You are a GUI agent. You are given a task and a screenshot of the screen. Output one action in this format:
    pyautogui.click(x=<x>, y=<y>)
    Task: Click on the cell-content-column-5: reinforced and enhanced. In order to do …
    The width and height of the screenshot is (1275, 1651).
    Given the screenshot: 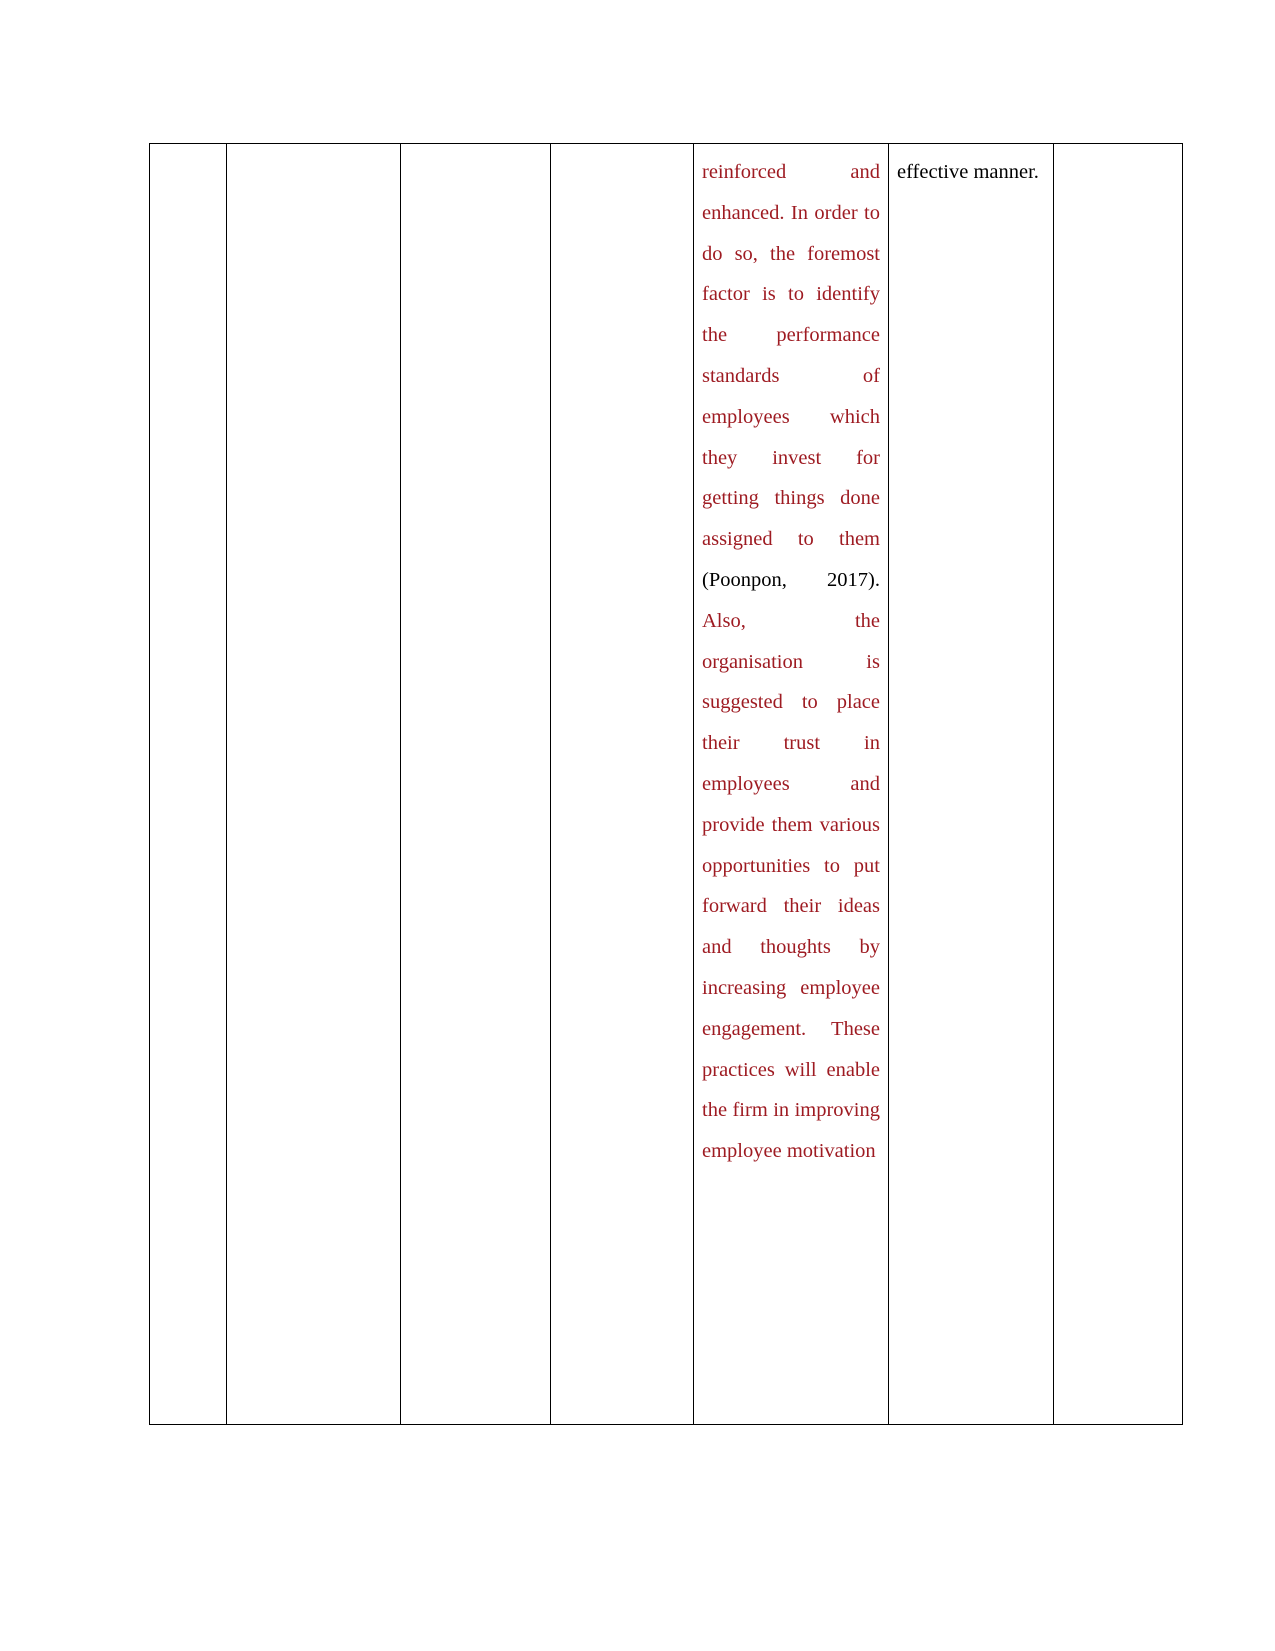 What is the action you would take?
    pyautogui.click(x=791, y=784)
    